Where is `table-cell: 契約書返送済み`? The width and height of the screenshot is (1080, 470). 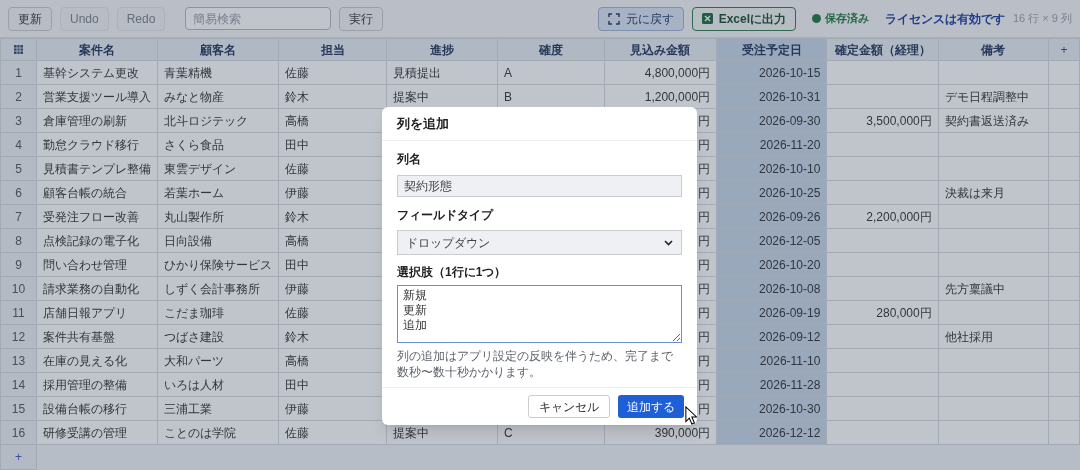
table-cell: 契約書返送済み is located at coordinates (993, 120).